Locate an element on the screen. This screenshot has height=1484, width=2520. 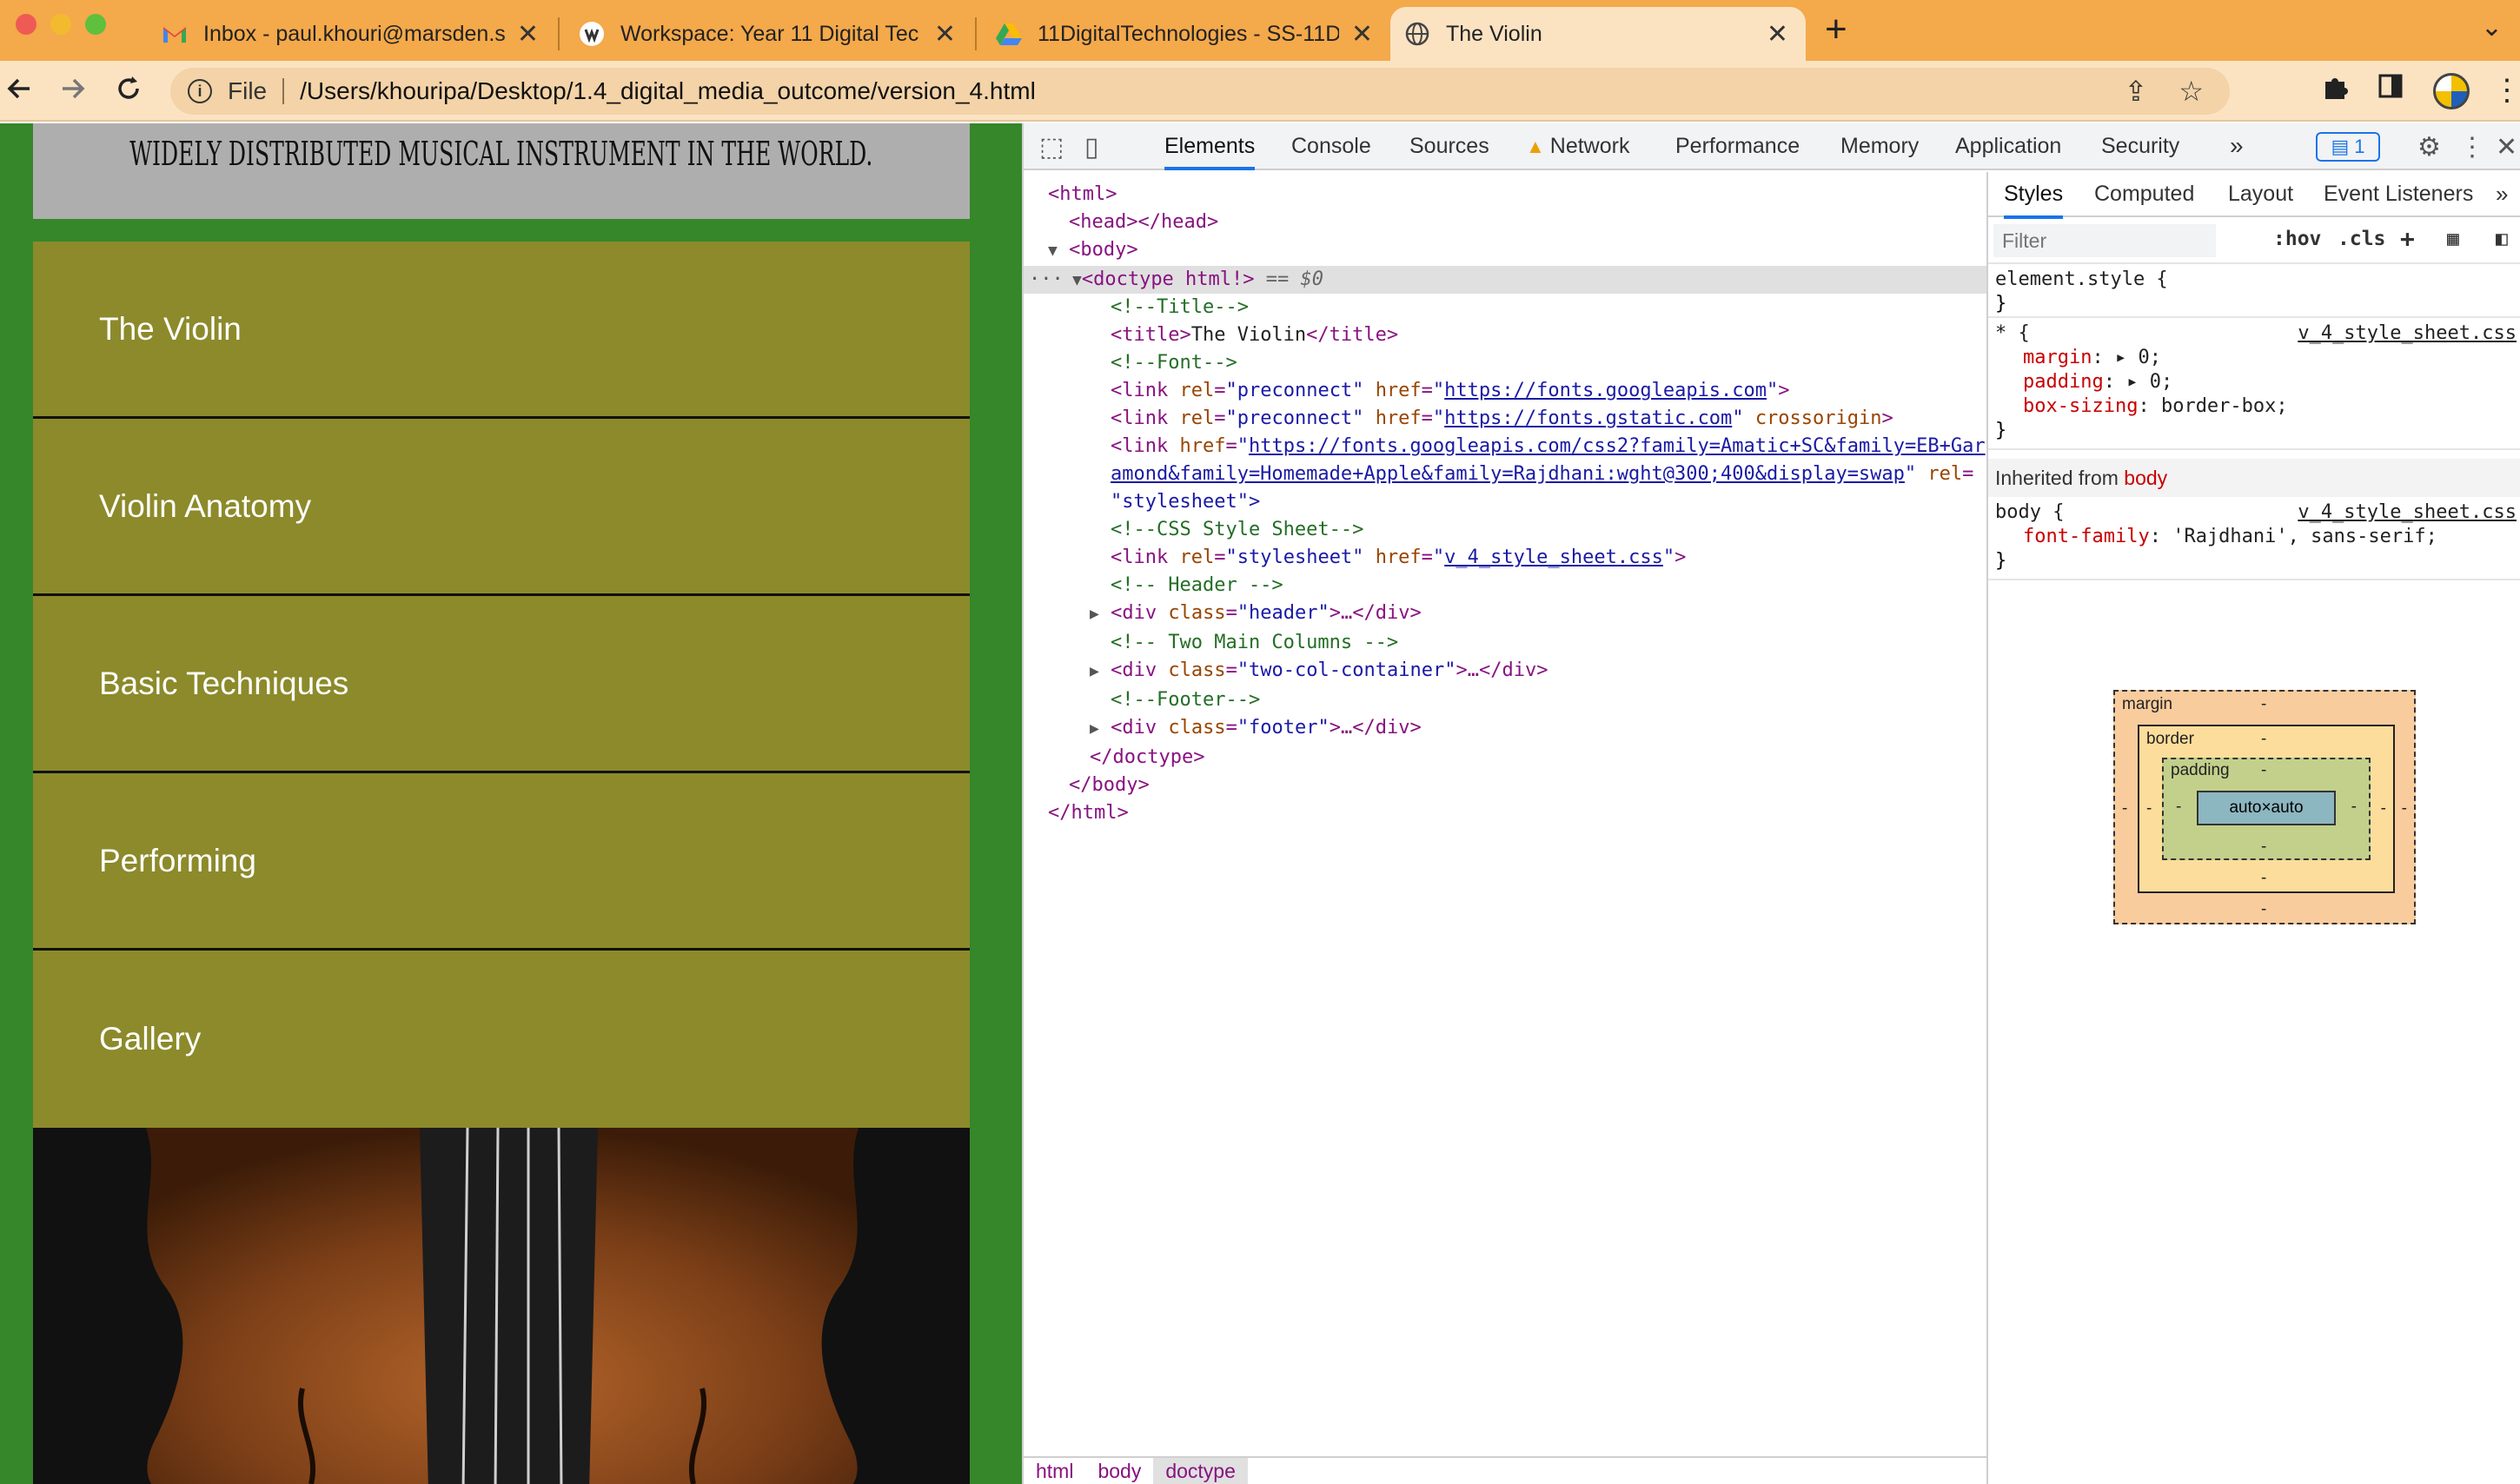
side-panel-icon is located at coordinates (2390, 90).